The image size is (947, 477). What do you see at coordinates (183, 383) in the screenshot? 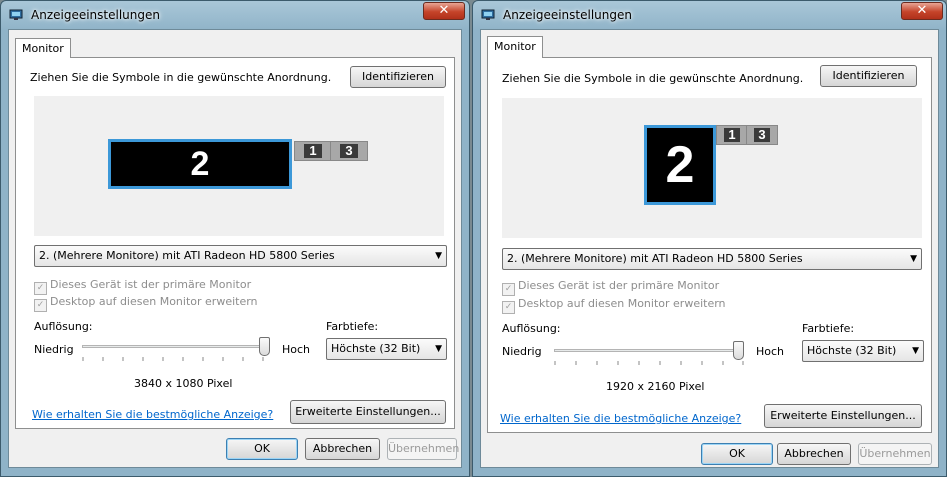
I see `resolution-value: 3840 x 1080 Pixel` at bounding box center [183, 383].